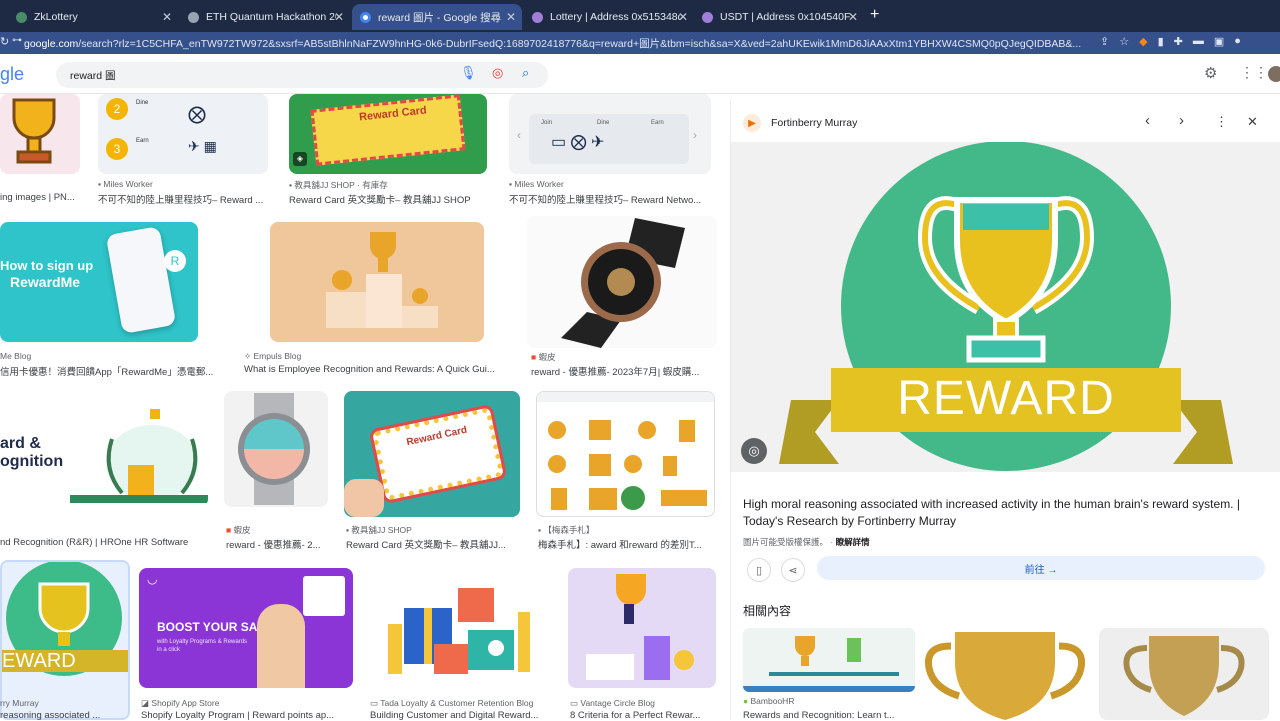  I want to click on voice-search-icon: 🎙, so click(468, 73).